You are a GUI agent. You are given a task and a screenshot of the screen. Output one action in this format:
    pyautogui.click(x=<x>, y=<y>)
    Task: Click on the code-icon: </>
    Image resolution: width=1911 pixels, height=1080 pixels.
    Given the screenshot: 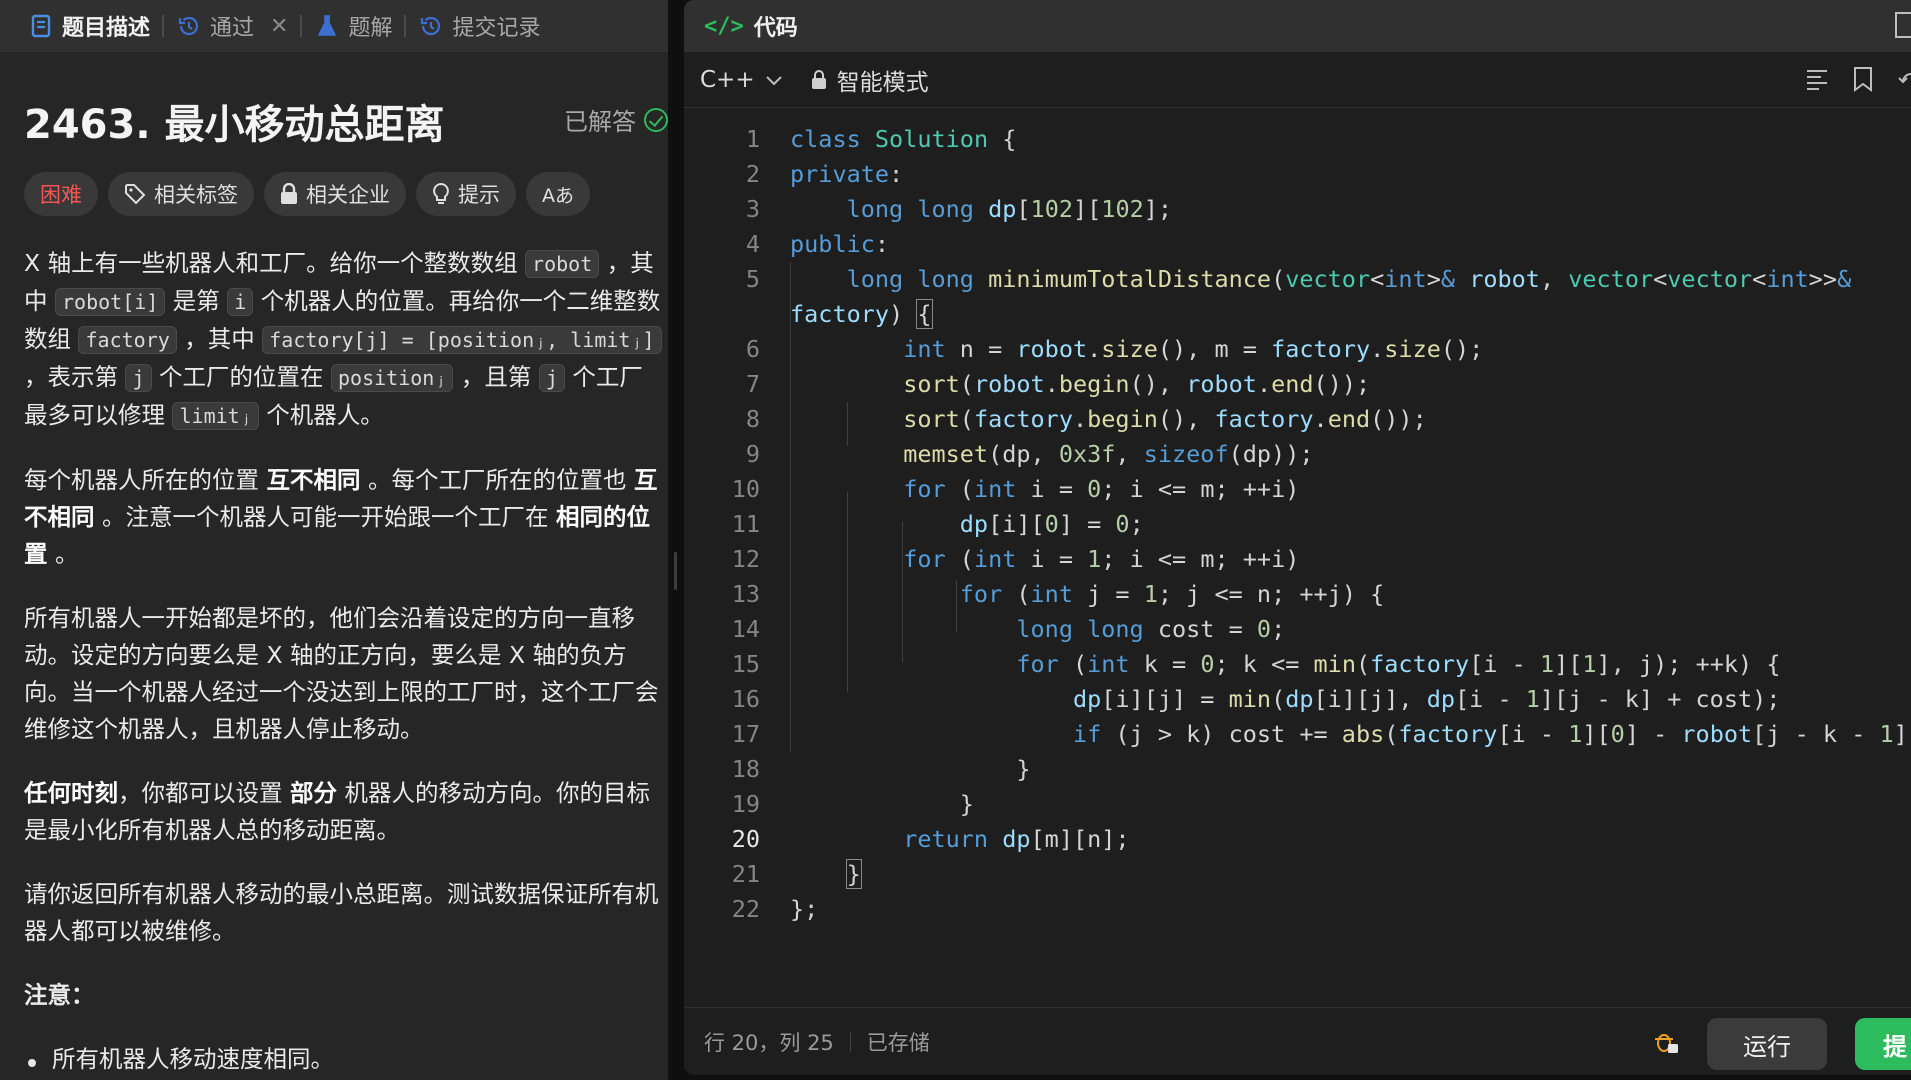 What is the action you would take?
    pyautogui.click(x=724, y=26)
    